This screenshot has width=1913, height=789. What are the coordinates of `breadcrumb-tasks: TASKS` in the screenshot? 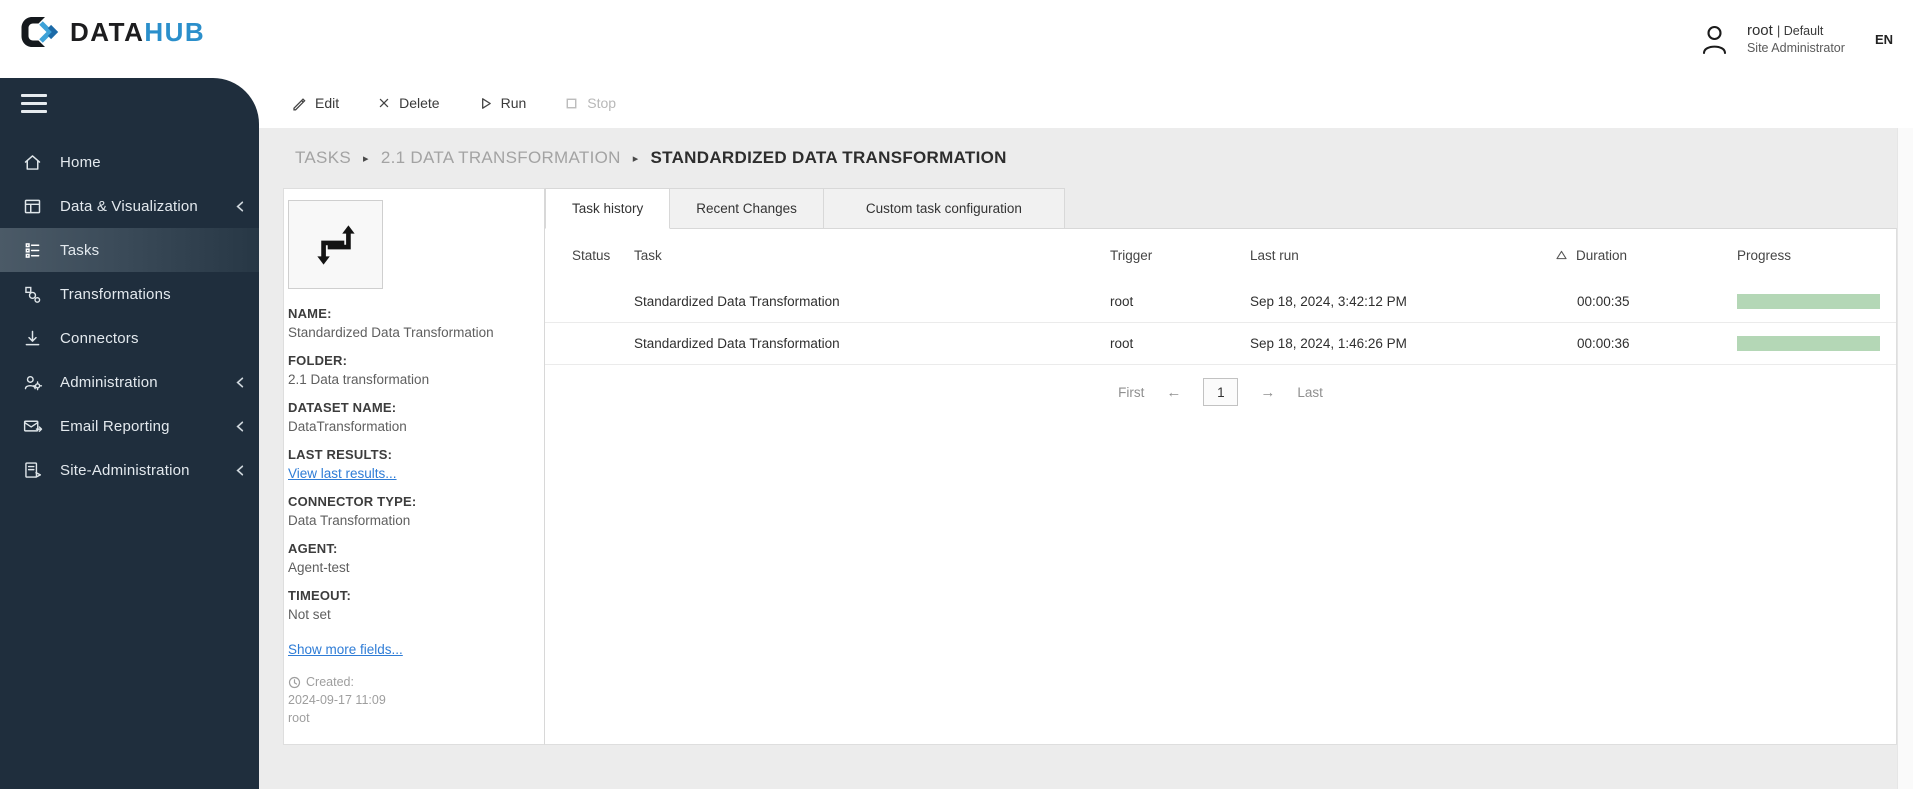 It's located at (323, 158).